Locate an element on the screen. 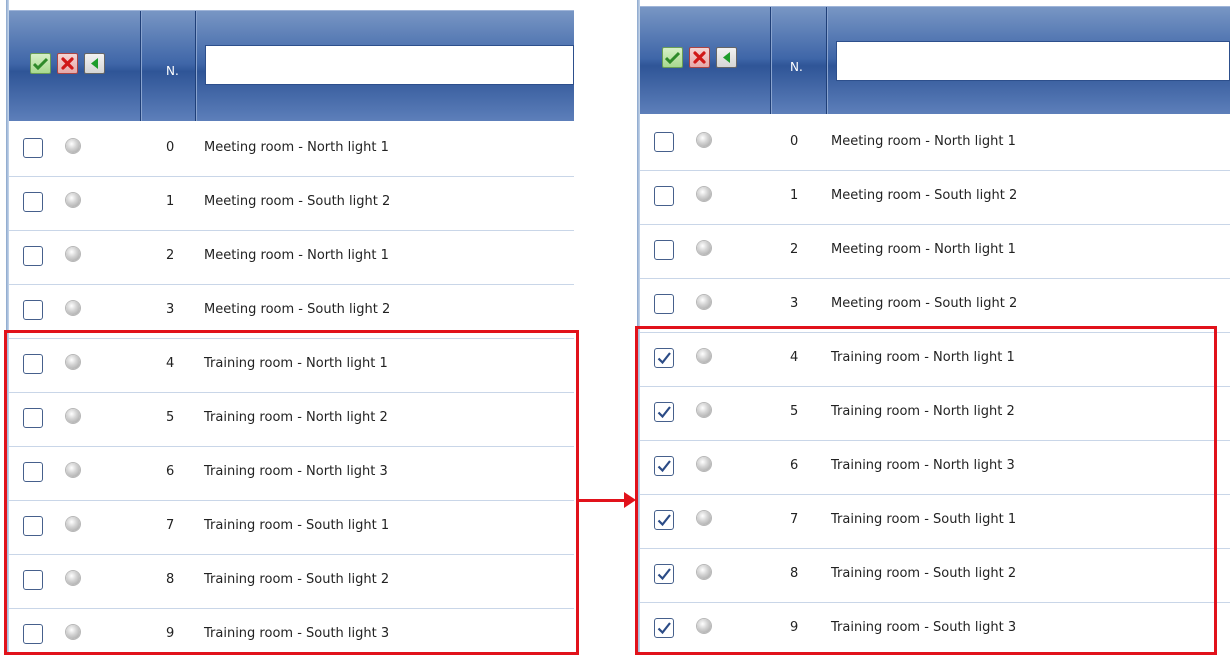 This screenshot has height=655, width=1230. table-row: 3 Meeting room - South light 2 is located at coordinates (935, 306).